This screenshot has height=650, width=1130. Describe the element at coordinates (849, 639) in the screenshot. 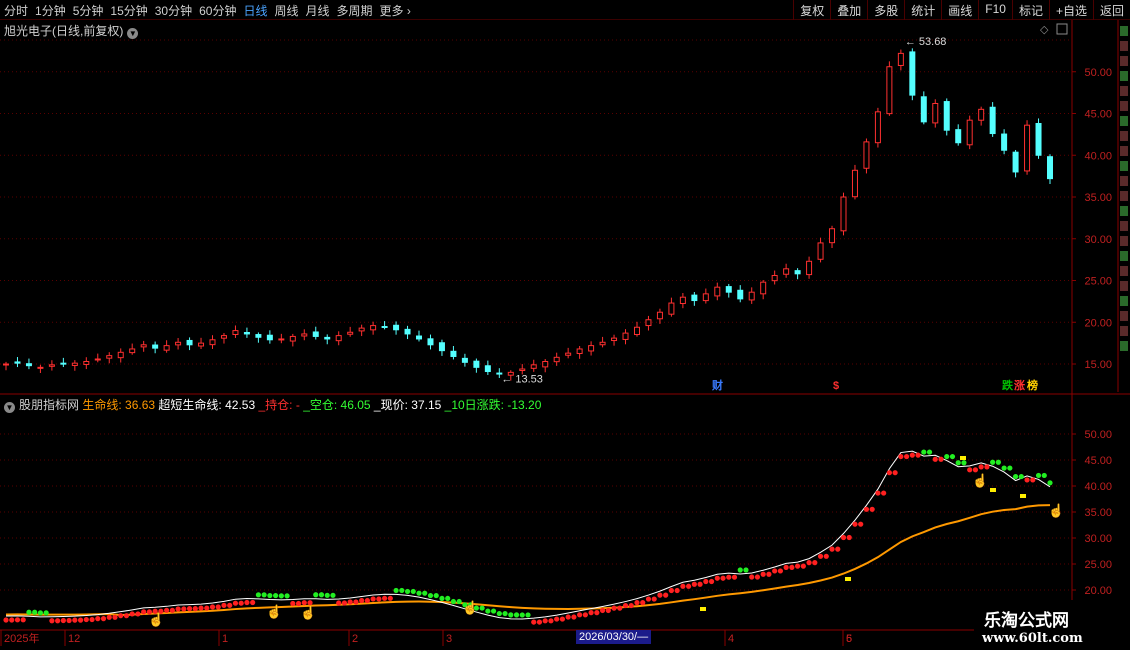

I see `time-label-7: 6` at that location.